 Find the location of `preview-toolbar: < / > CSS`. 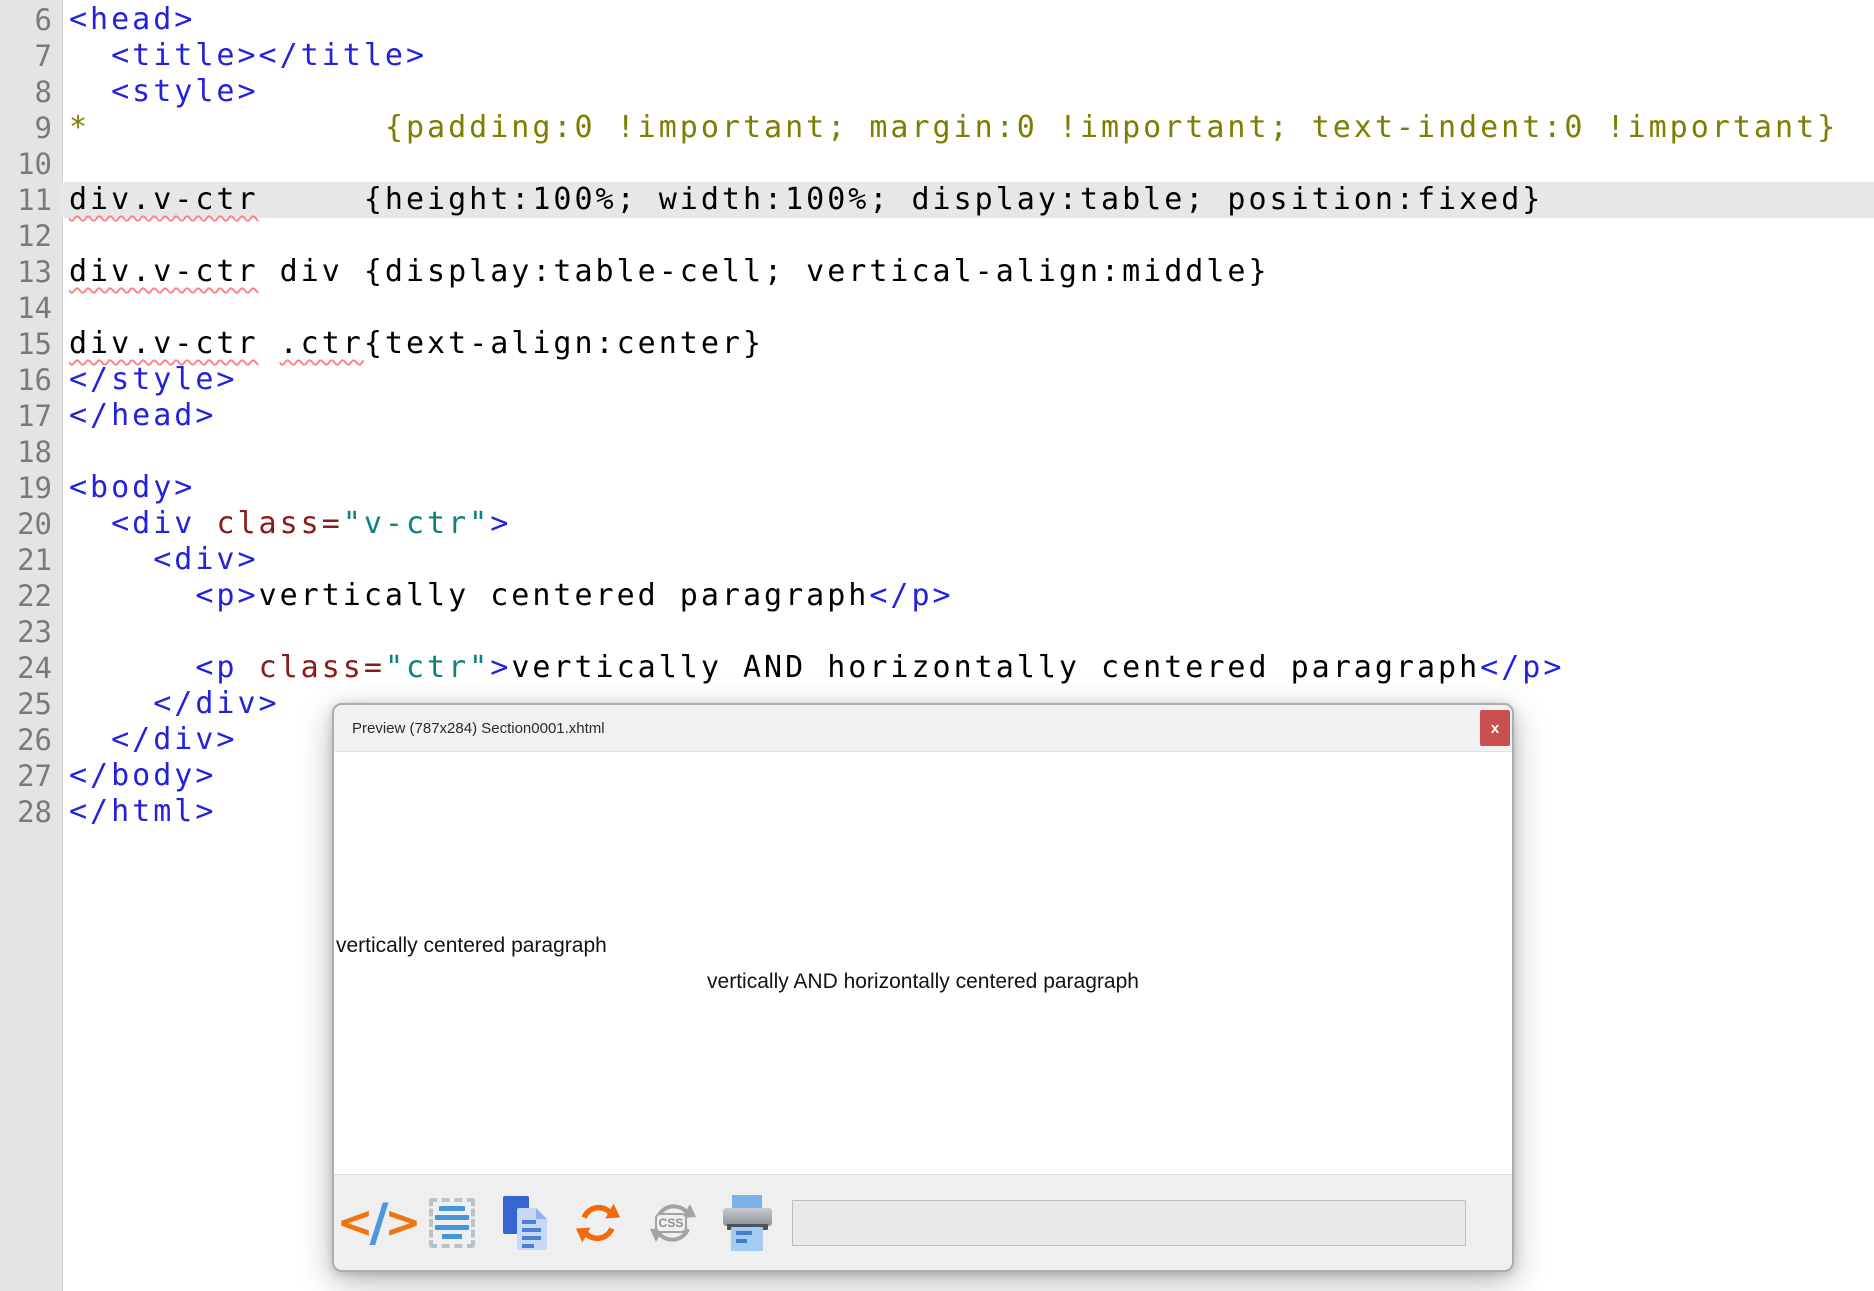

preview-toolbar: < / > CSS is located at coordinates (923, 1222).